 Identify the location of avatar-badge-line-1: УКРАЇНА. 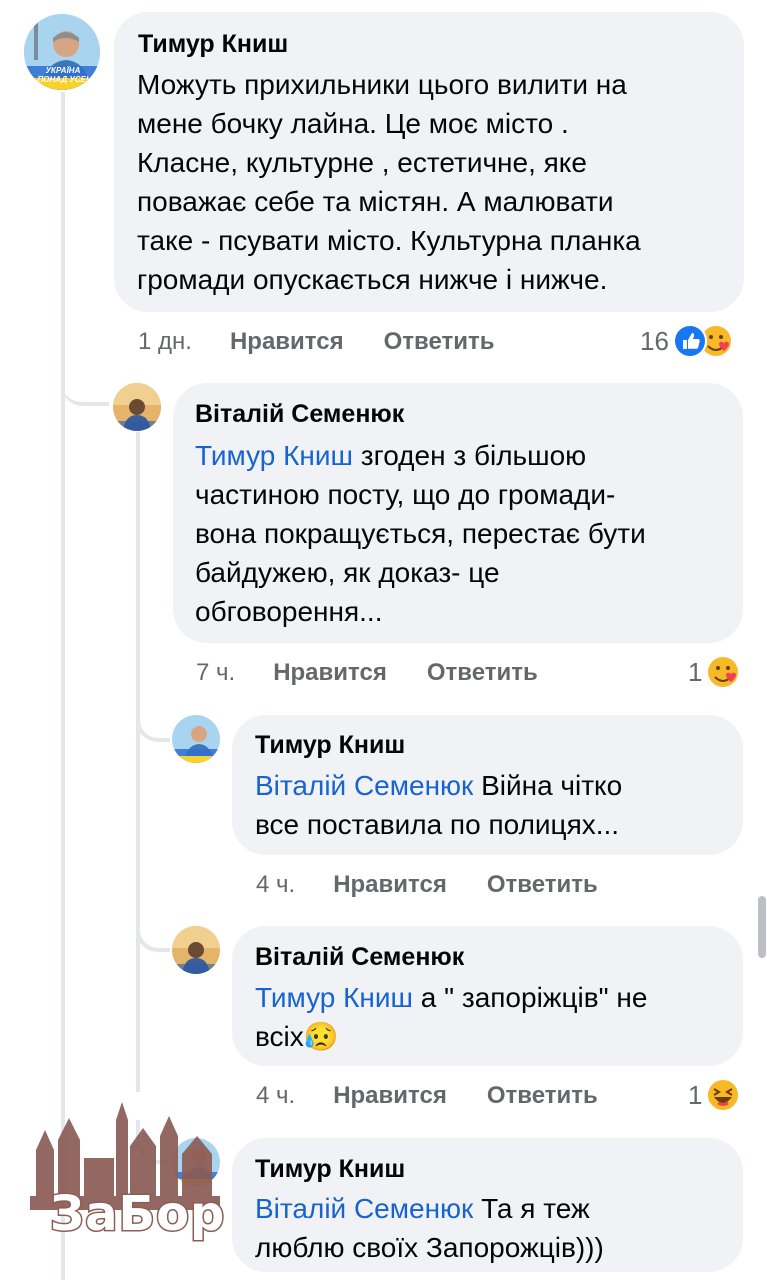
(63, 70).